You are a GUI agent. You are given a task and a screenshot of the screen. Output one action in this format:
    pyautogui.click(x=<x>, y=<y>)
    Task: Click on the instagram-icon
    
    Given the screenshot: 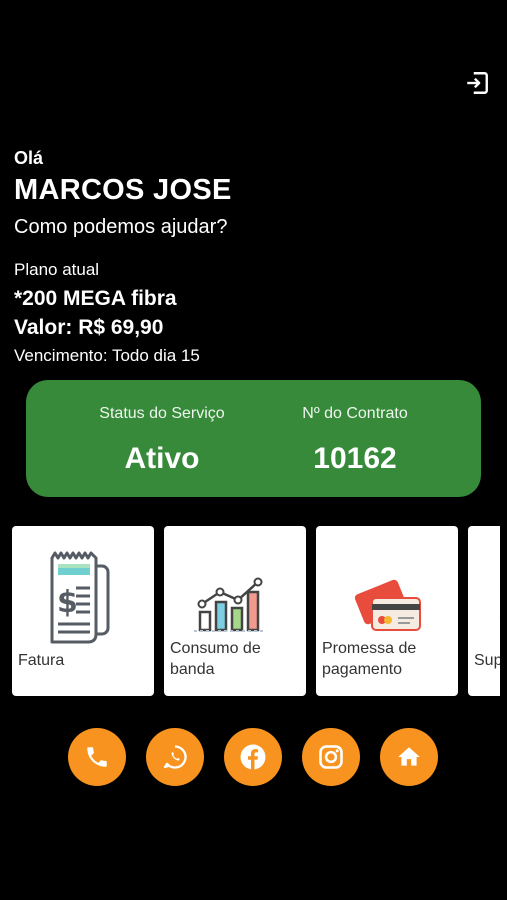 What is the action you would take?
    pyautogui.click(x=331, y=757)
    